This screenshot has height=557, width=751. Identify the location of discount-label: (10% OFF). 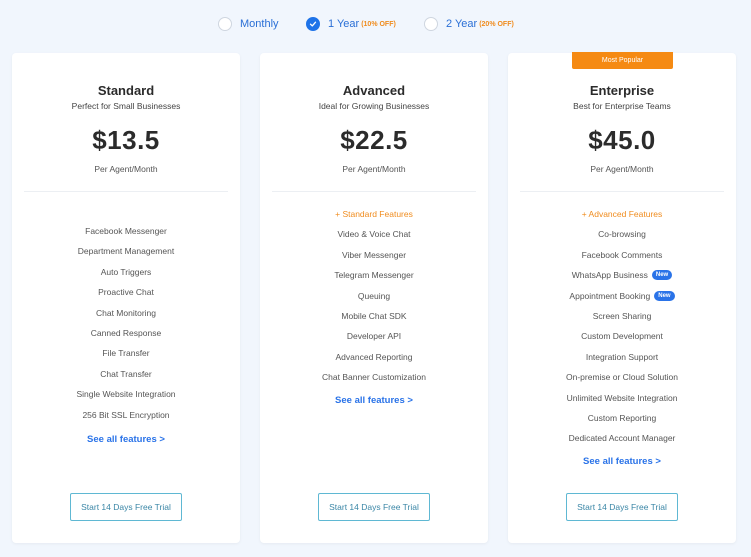
(378, 24).